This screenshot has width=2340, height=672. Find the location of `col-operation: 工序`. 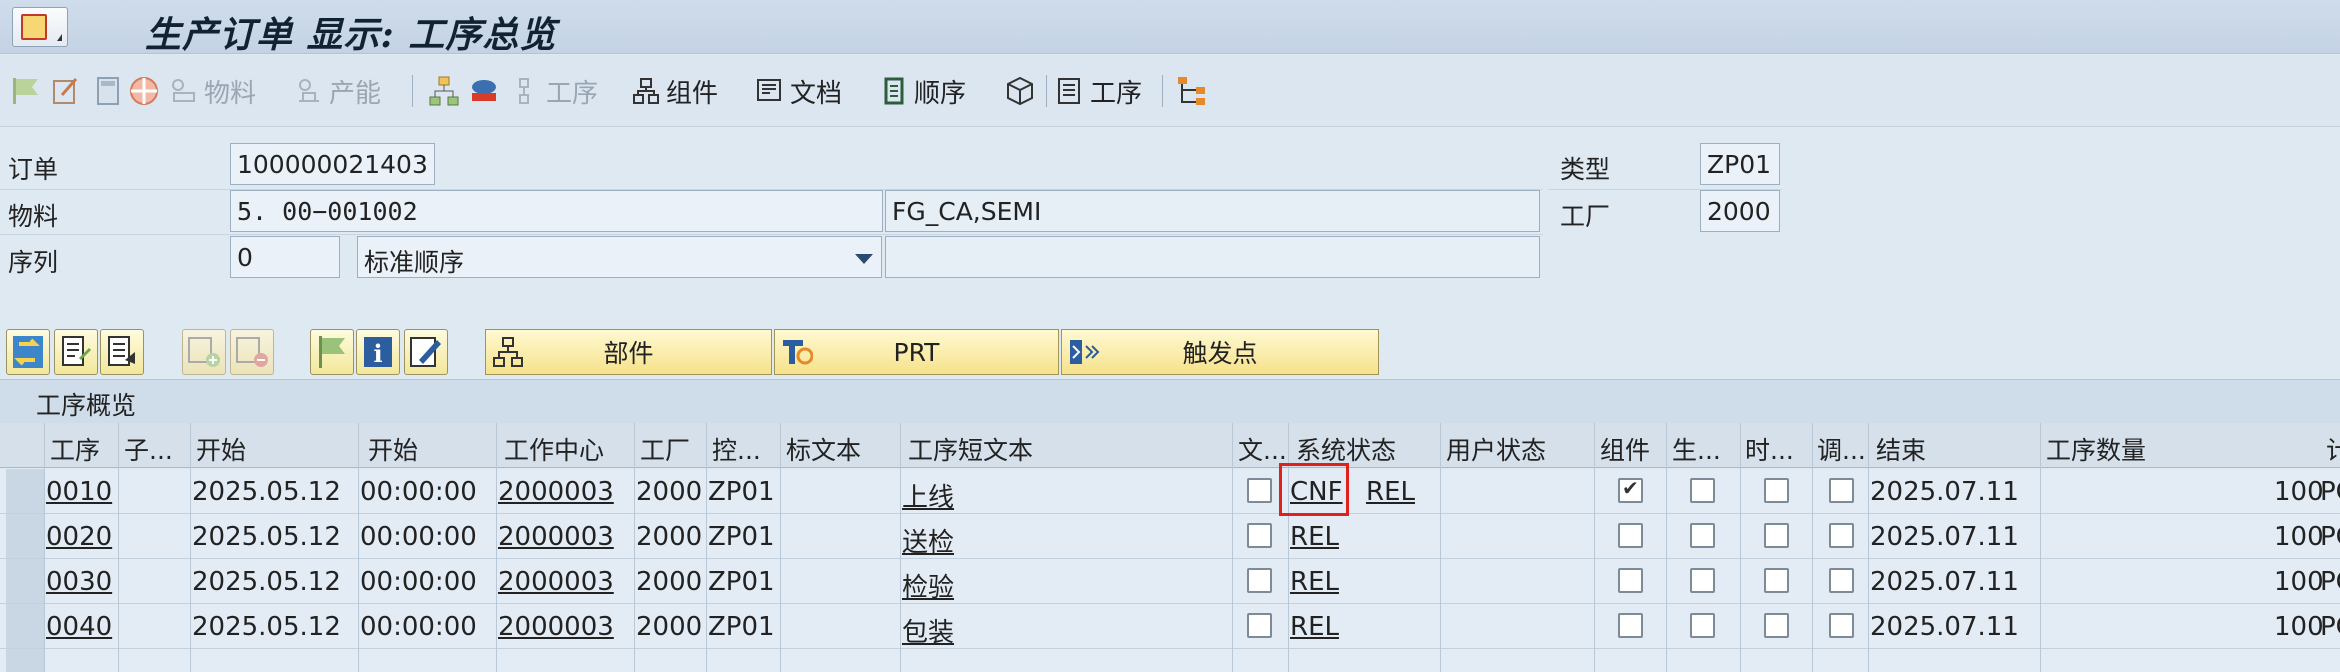

col-operation: 工序 is located at coordinates (77, 449).